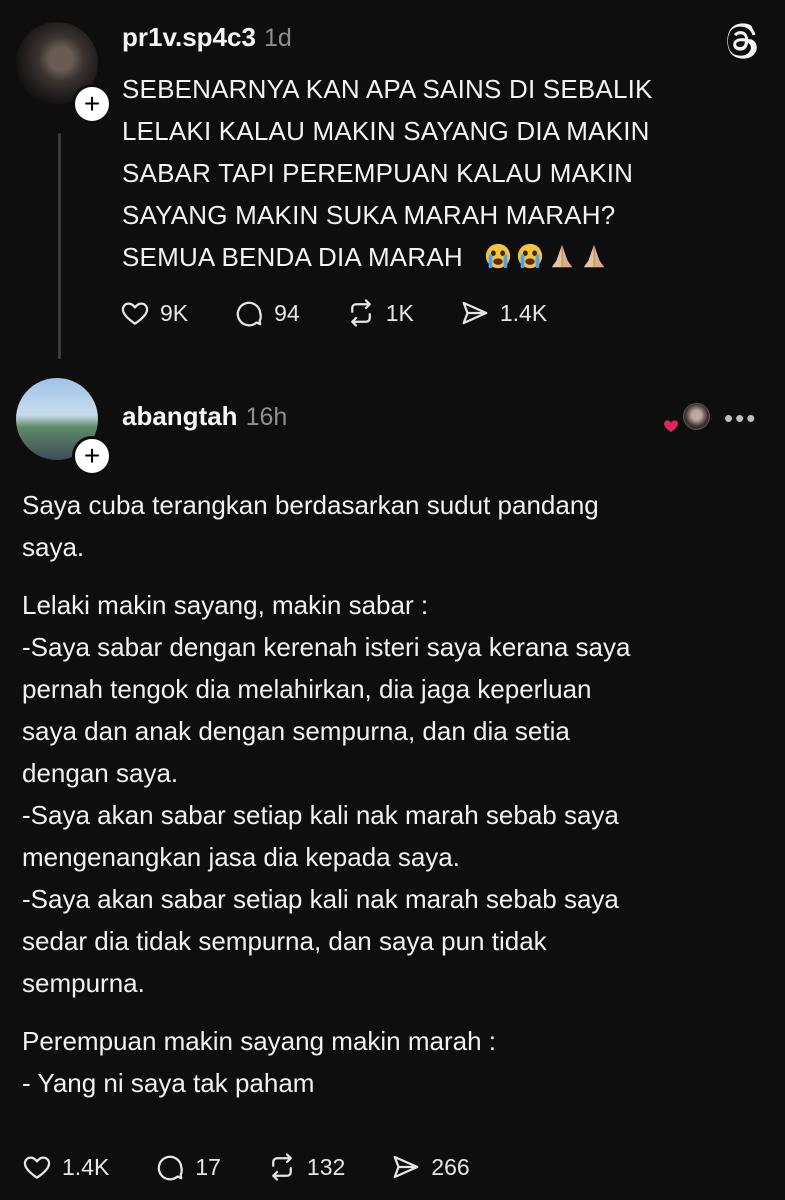 This screenshot has height=1200, width=785. Describe the element at coordinates (259, 1041) in the screenshot. I see `reply-text-line: Perempuan makin sayang makin marah :` at that location.